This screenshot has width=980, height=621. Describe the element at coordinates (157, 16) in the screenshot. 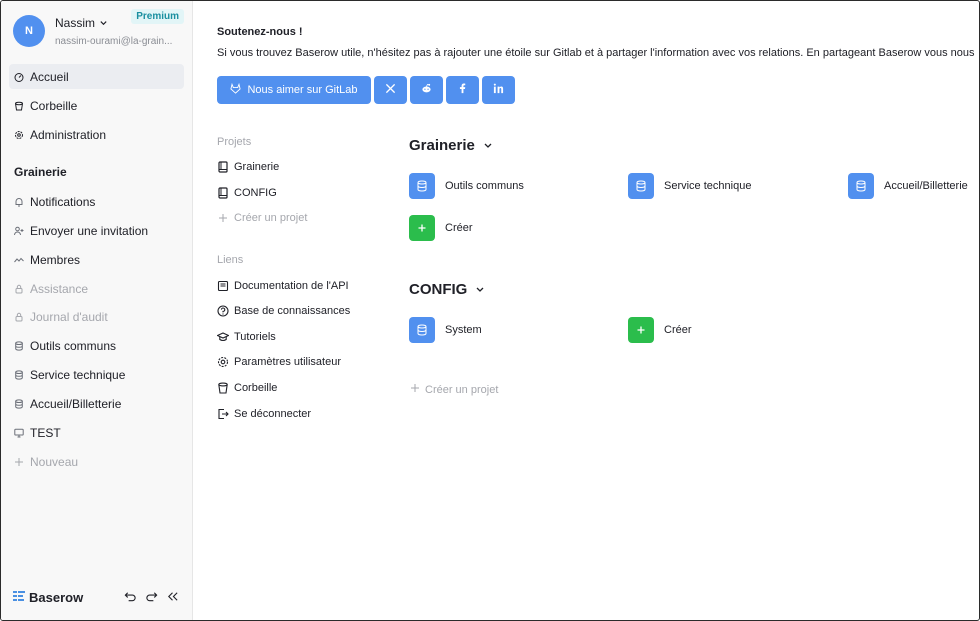

I see `premium-badge: Premium` at that location.